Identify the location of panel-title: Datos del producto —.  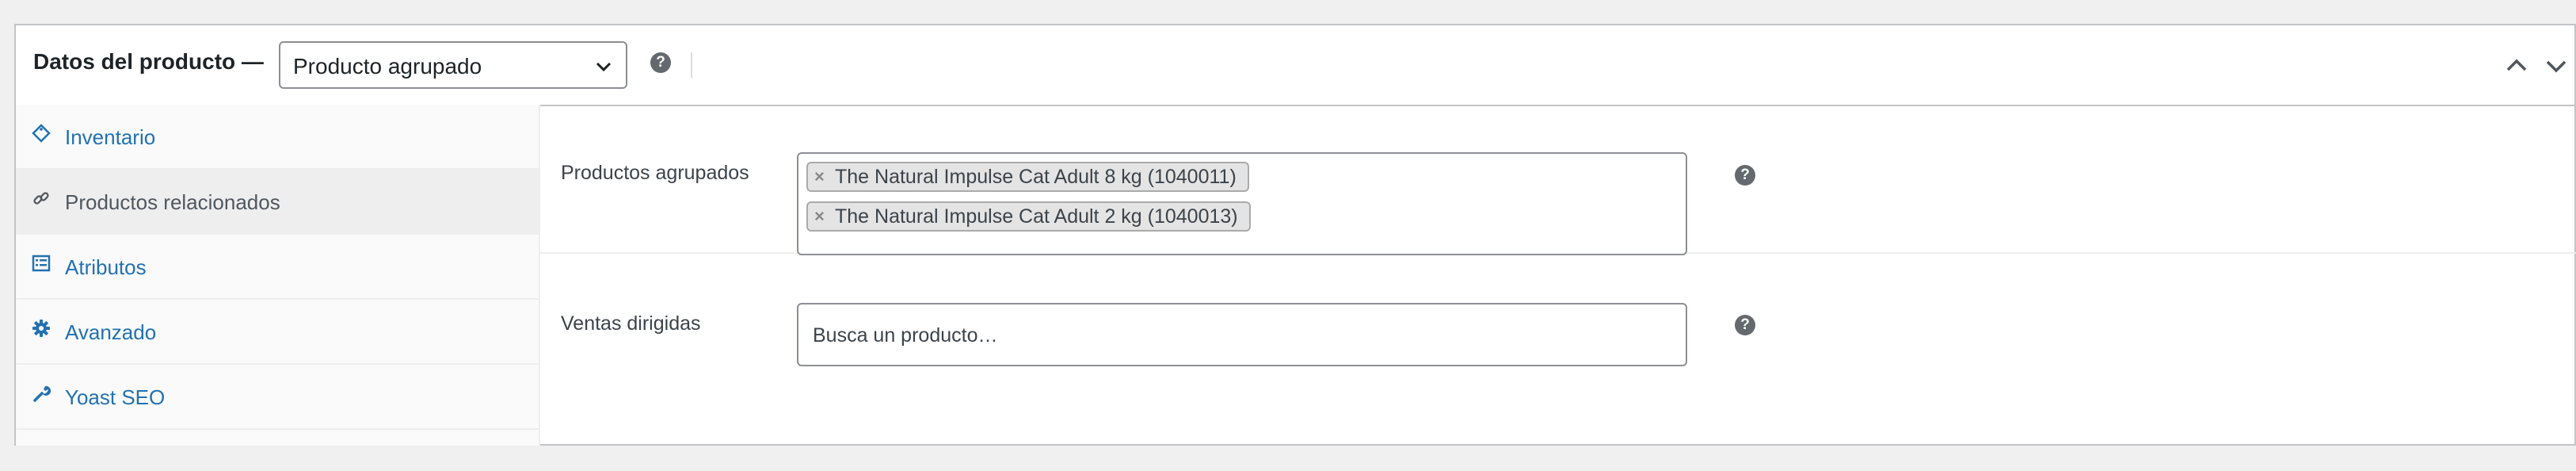
(148, 61).